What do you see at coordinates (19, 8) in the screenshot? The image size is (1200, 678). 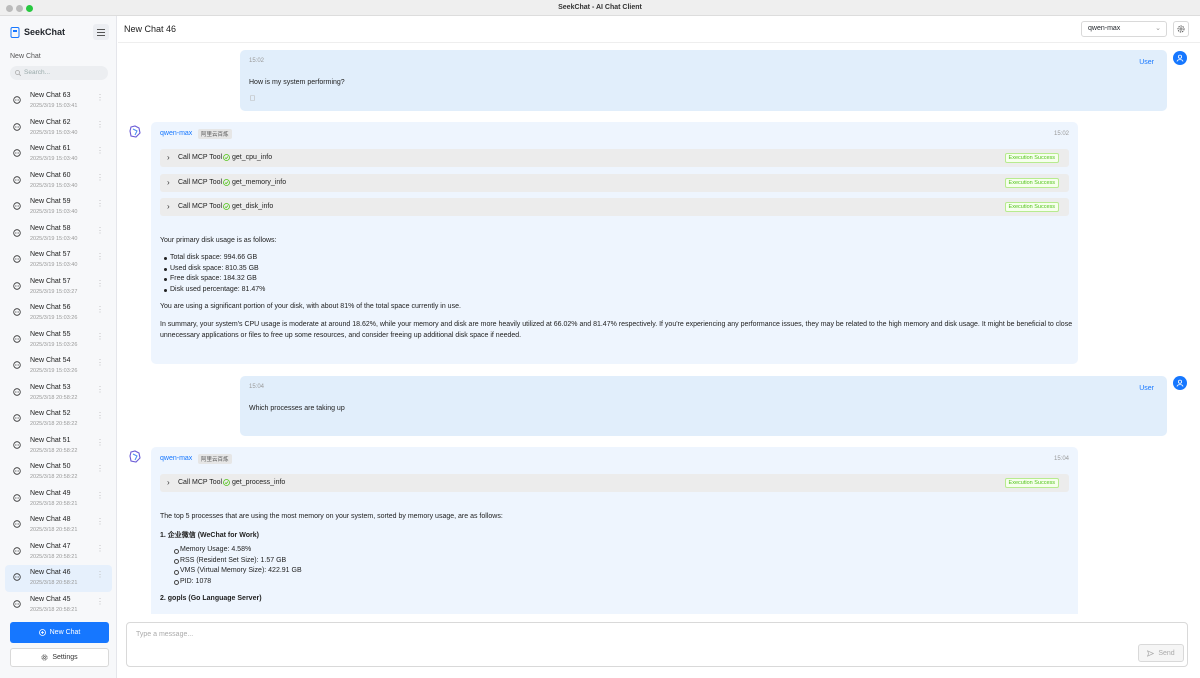 I see `minimize-window-button` at bounding box center [19, 8].